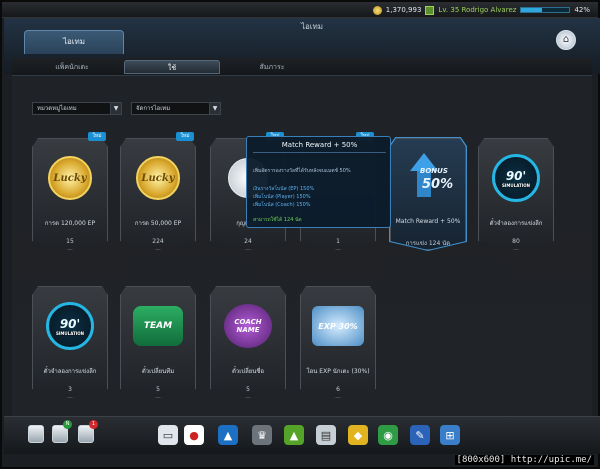 This screenshot has height=469, width=600. I want to click on tab-items: ไอเทม, so click(74, 42).